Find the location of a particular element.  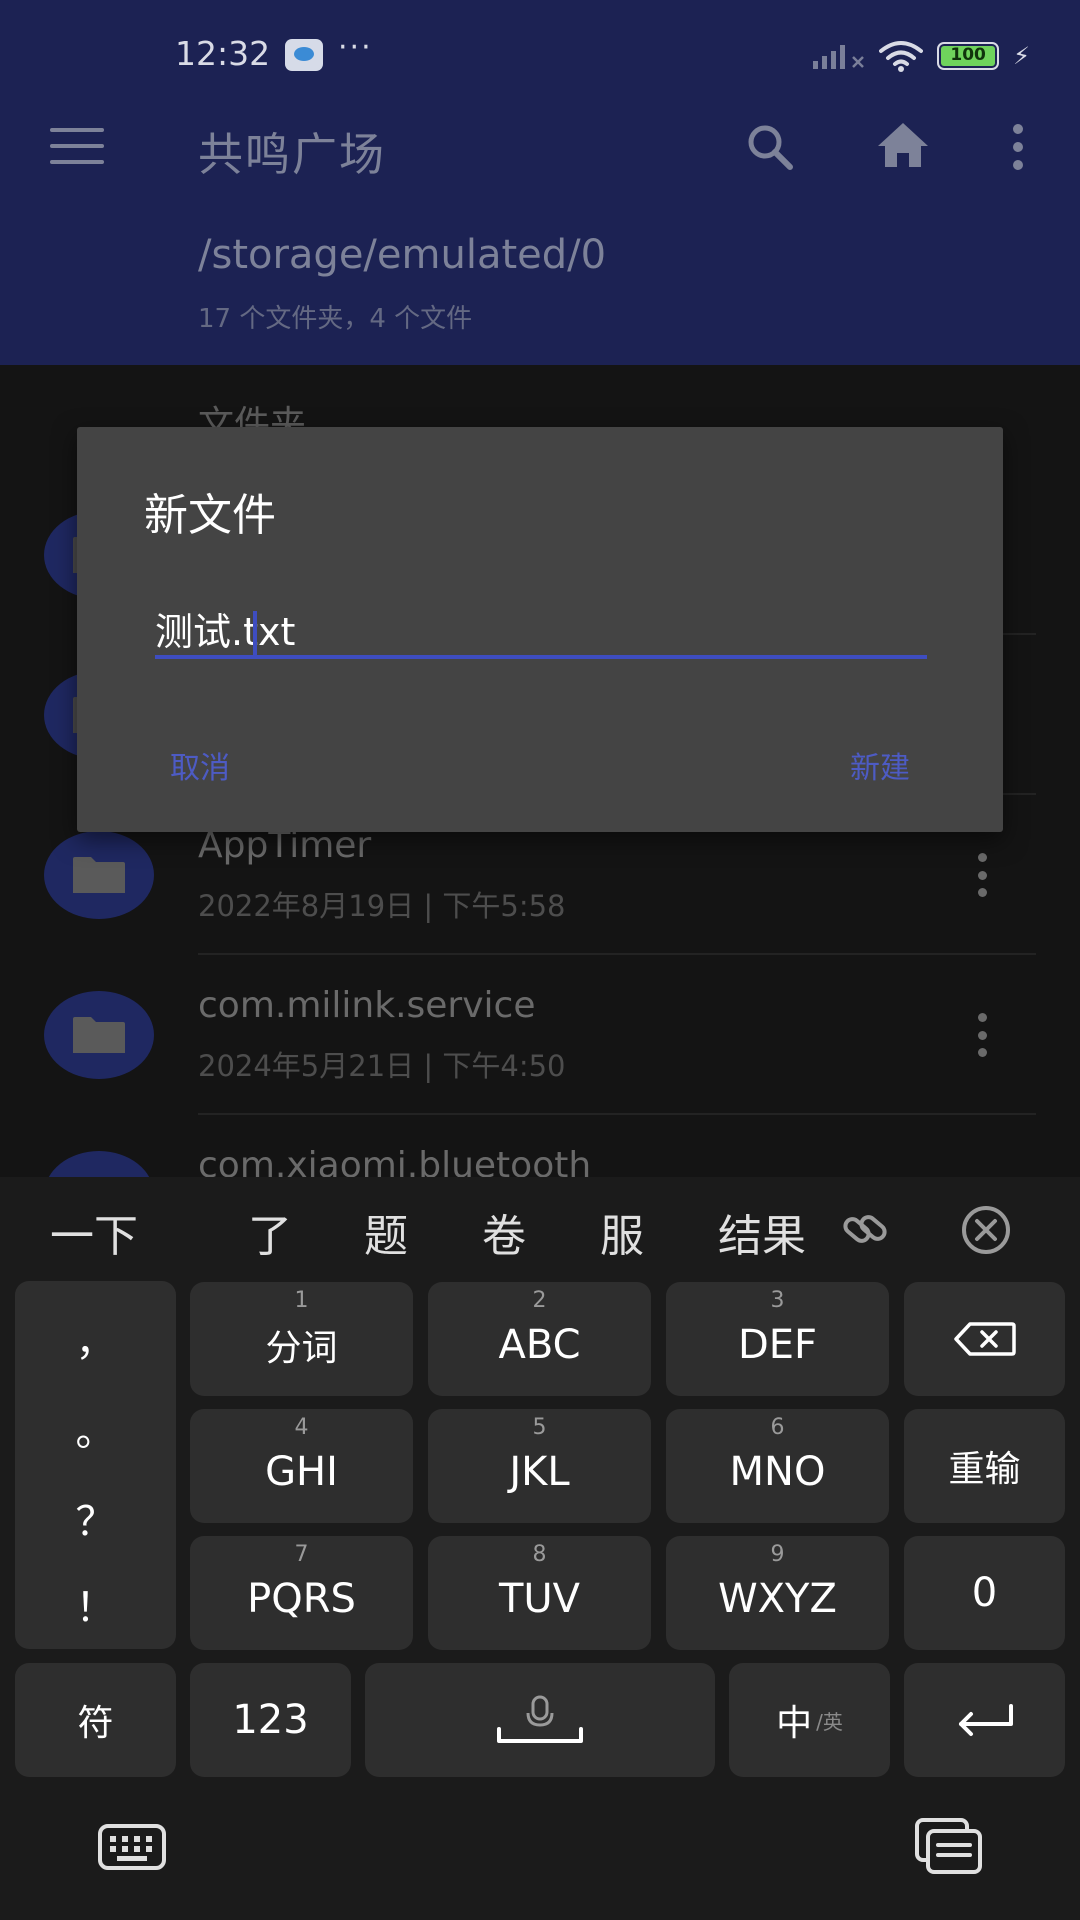

punct-key: 。 is located at coordinates (95, 1428).